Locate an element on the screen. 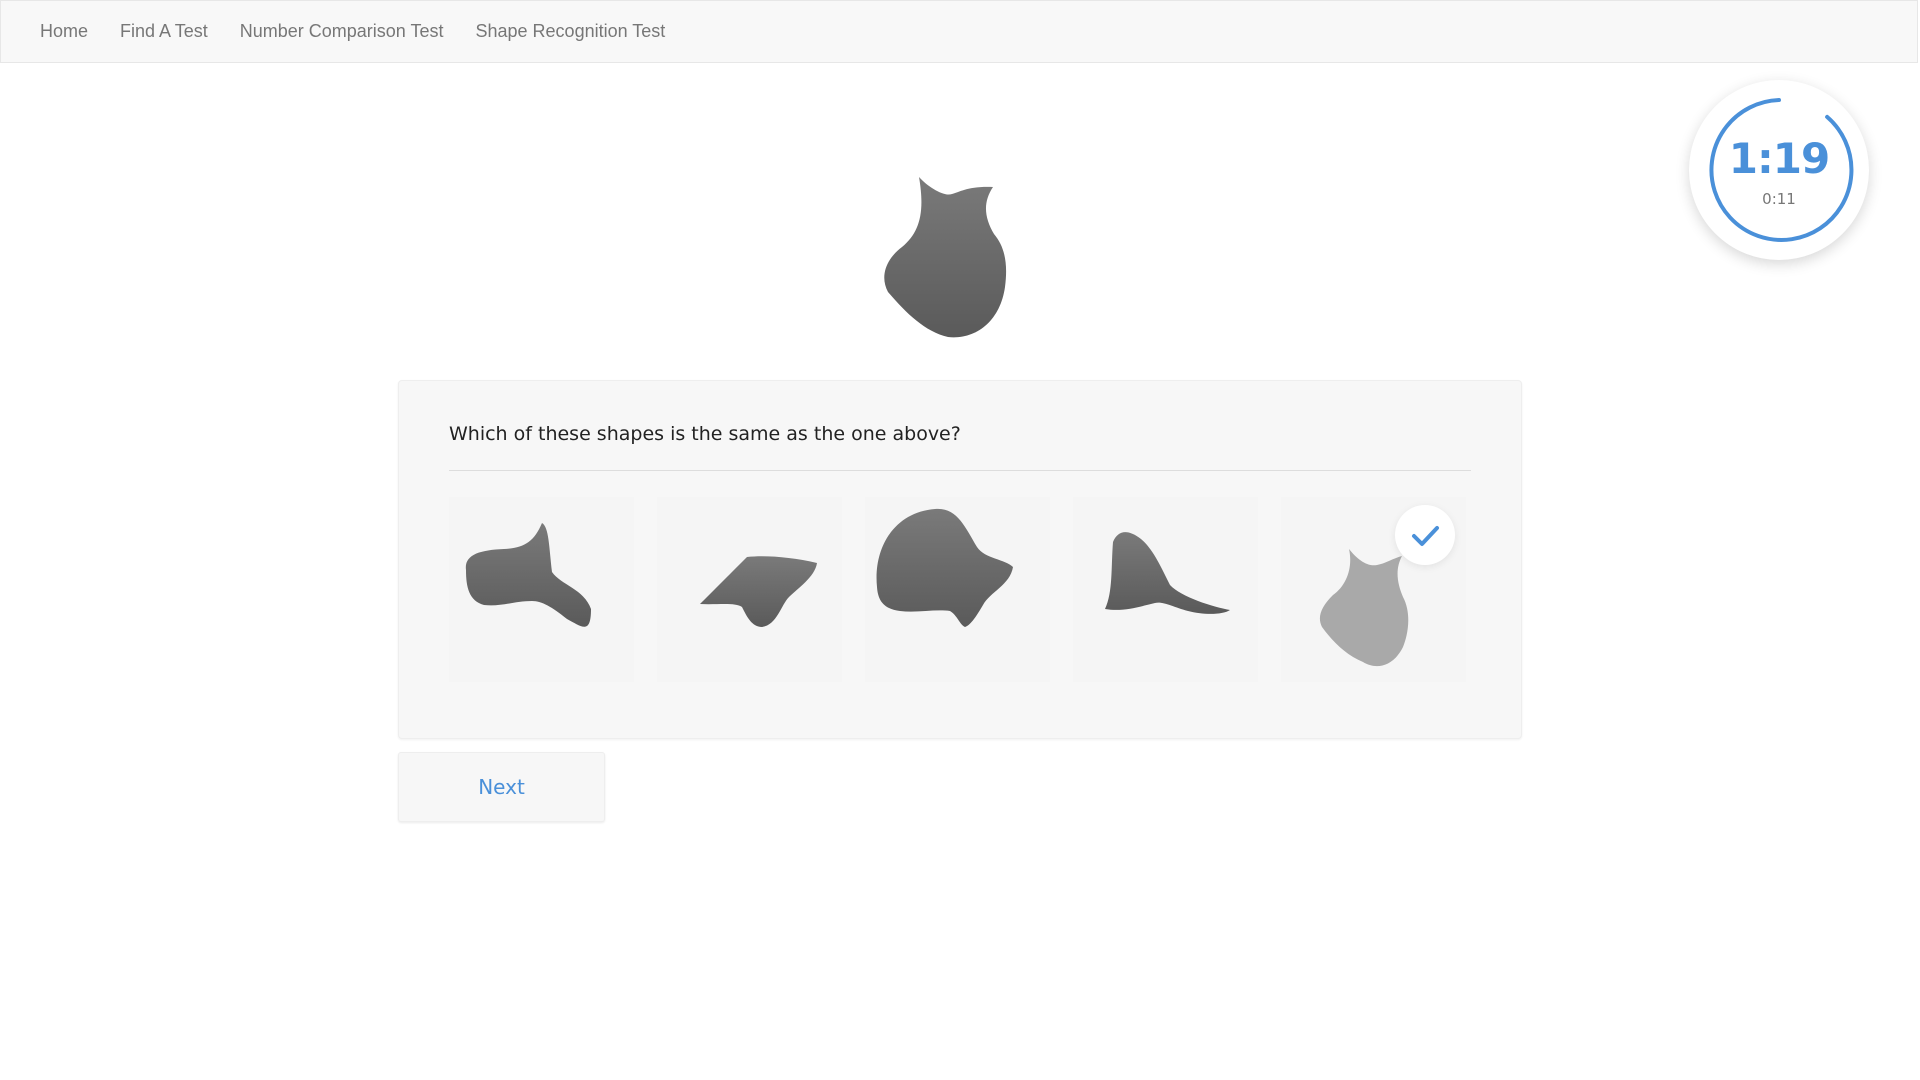 The width and height of the screenshot is (1920, 1080). timer-remaining-time: 1:19 is located at coordinates (1779, 158).